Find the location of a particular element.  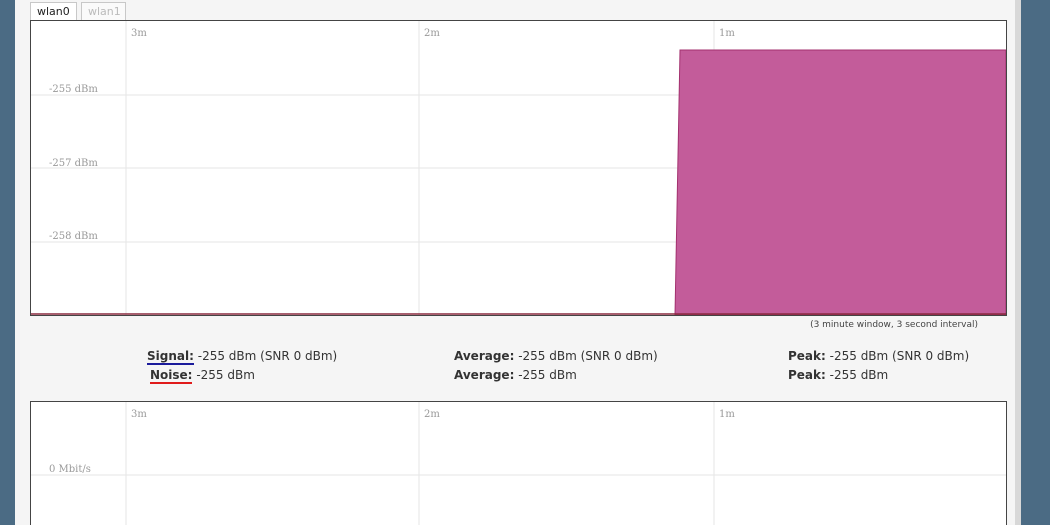

noise-current: Noise: -255 dBm is located at coordinates (202, 376).